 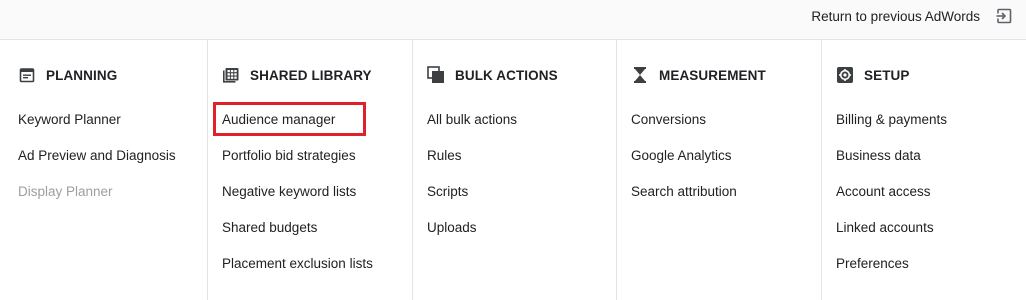 What do you see at coordinates (65, 191) in the screenshot?
I see `menu-item-display-planner: Display Planner` at bounding box center [65, 191].